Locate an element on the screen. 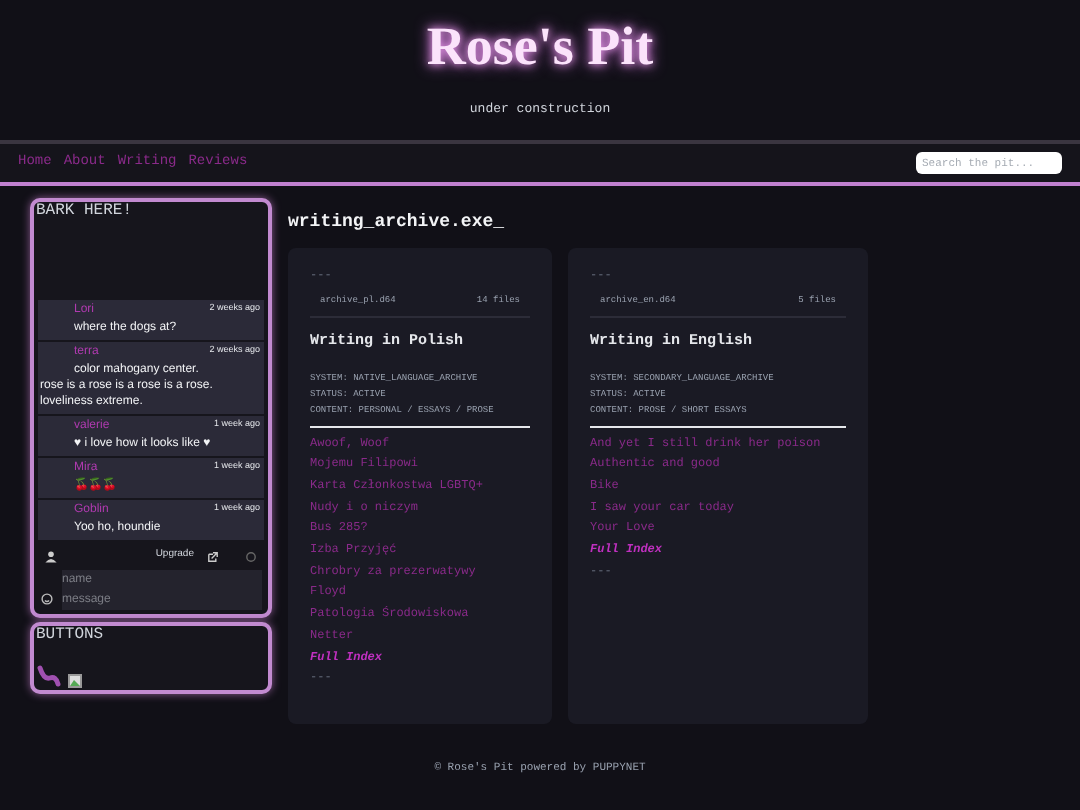 This screenshot has height=810, width=1080. squiggle-icon is located at coordinates (49, 676).